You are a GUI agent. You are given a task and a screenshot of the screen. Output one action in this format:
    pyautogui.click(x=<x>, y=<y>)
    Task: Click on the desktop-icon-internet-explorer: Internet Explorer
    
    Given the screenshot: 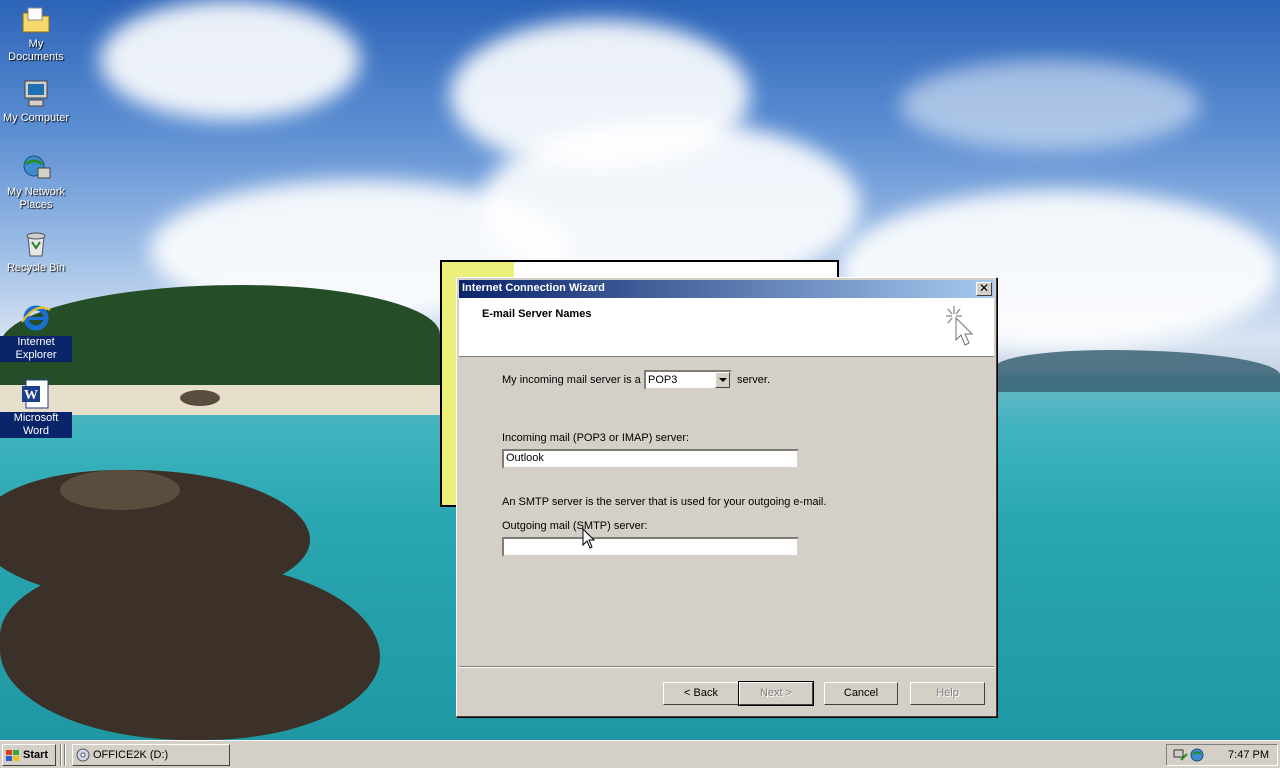 What is the action you would take?
    pyautogui.click(x=36, y=332)
    